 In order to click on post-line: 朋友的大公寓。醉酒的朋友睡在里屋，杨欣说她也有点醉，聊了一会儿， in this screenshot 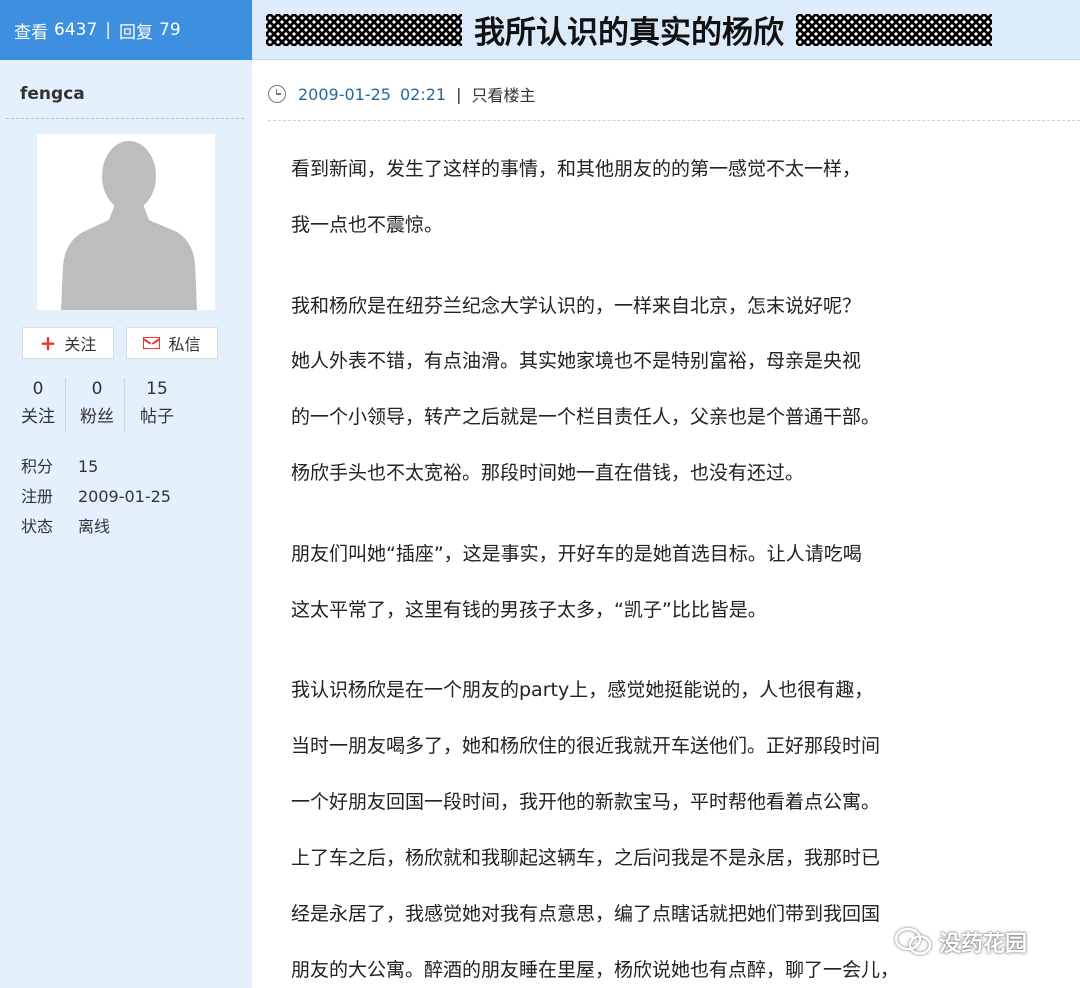, I will do `click(595, 970)`.